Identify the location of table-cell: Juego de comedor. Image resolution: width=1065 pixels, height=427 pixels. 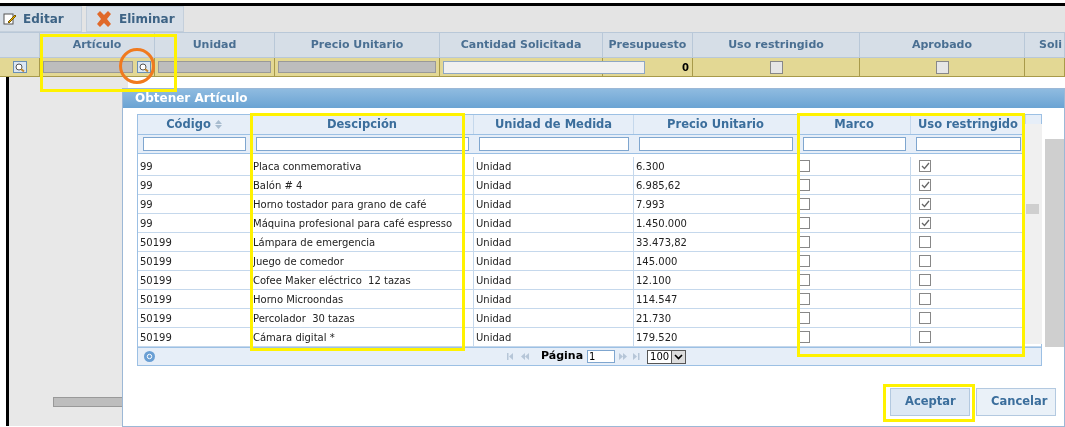
(362, 261).